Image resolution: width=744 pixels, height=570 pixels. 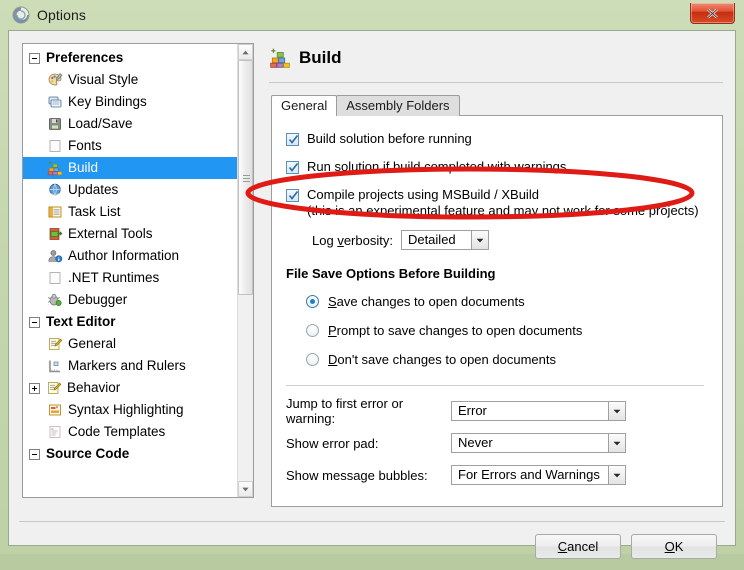 I want to click on radio-label: Prompt to save changes to open documents, so click(x=455, y=330).